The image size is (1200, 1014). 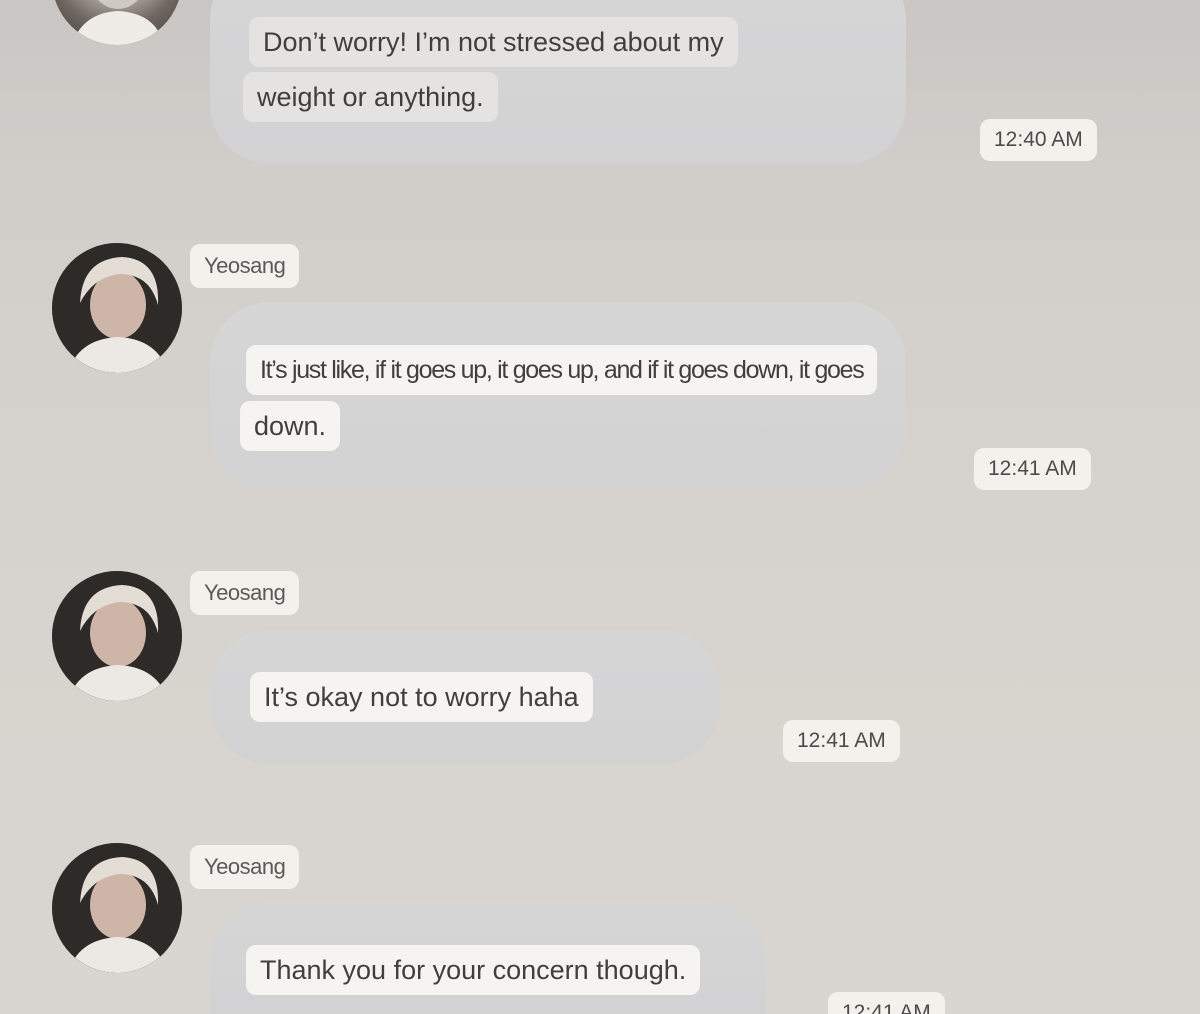 I want to click on message-bubble: Thank you for your concern though., so click(x=488, y=958).